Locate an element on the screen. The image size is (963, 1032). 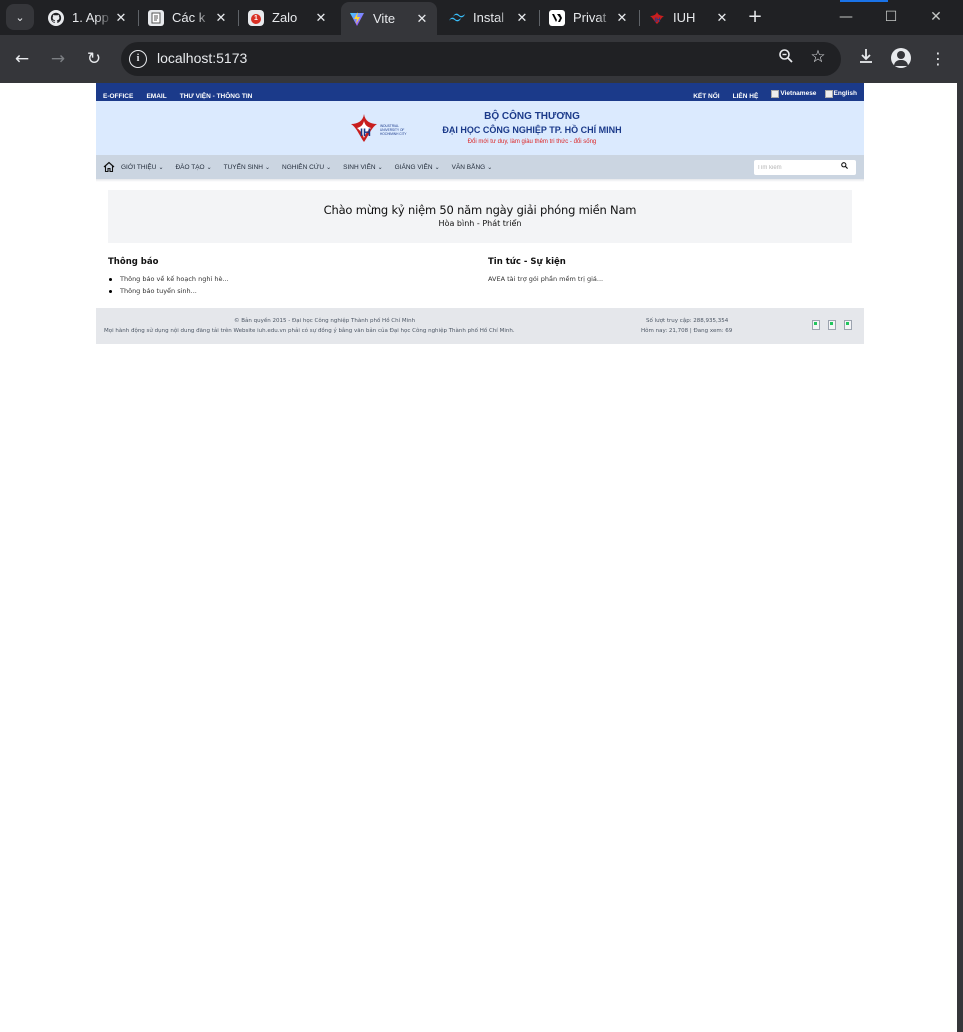
topbar-link-contact: LIÊN HỆ is located at coordinates (746, 96).